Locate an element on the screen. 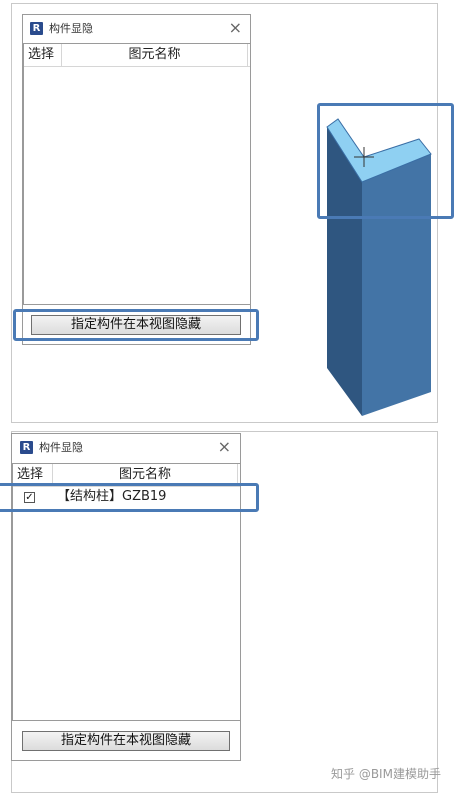  button-highlight-box is located at coordinates (136, 325).